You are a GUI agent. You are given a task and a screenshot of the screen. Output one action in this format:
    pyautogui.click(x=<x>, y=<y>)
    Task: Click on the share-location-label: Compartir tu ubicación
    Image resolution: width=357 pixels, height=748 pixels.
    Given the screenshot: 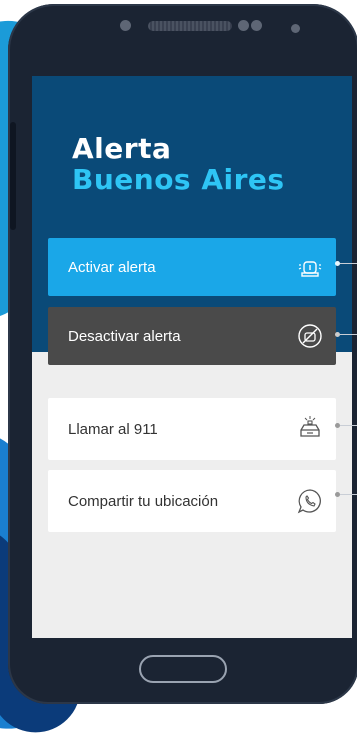 What is the action you would take?
    pyautogui.click(x=143, y=501)
    